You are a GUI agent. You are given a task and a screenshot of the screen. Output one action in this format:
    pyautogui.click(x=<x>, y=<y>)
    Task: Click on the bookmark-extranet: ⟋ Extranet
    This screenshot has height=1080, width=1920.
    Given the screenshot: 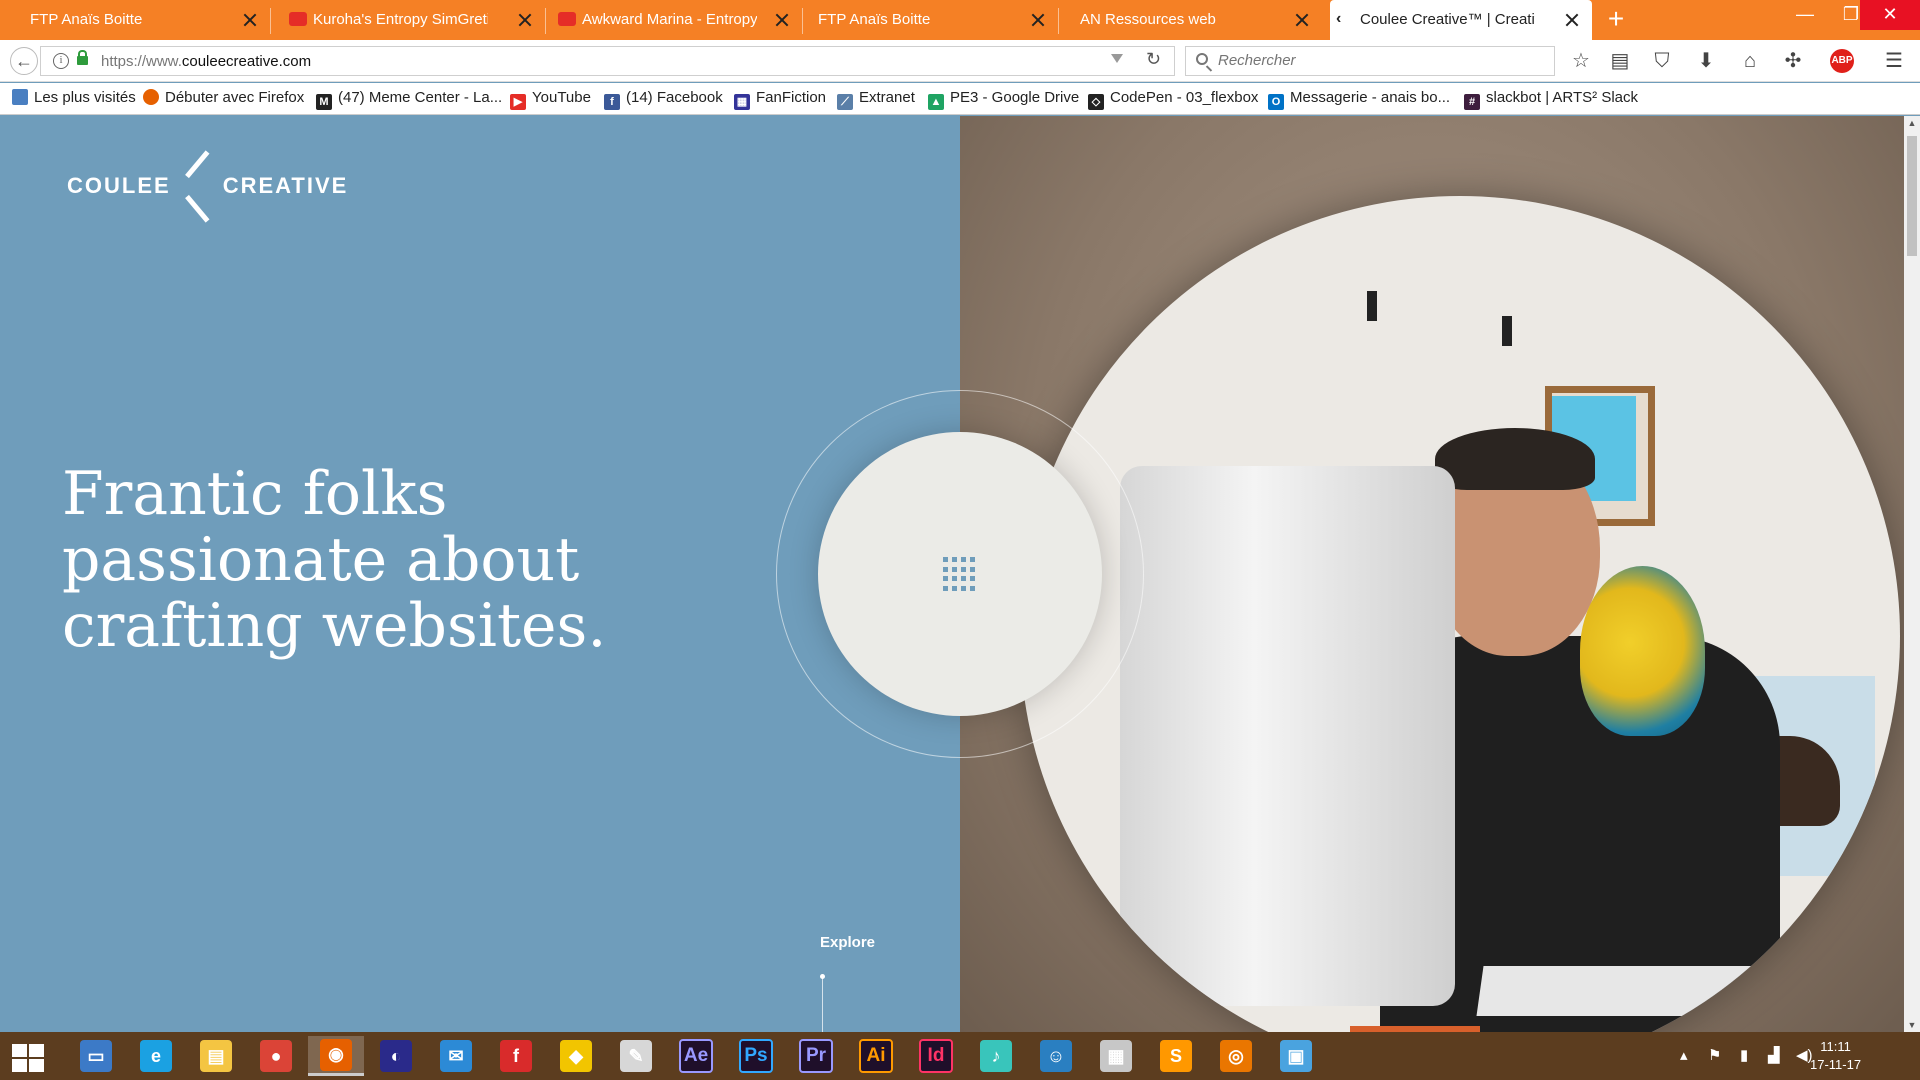 What is the action you would take?
    pyautogui.click(x=876, y=99)
    